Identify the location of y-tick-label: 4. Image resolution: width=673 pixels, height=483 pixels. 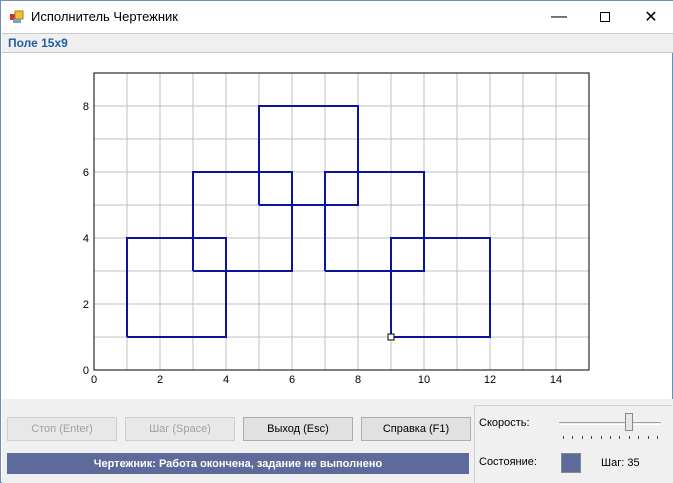
(86, 239).